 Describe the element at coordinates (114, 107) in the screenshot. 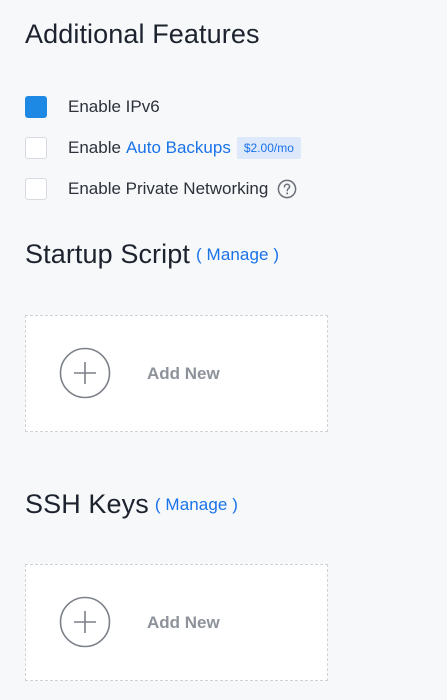

I see `ipv6-label: Enable IPv6` at that location.